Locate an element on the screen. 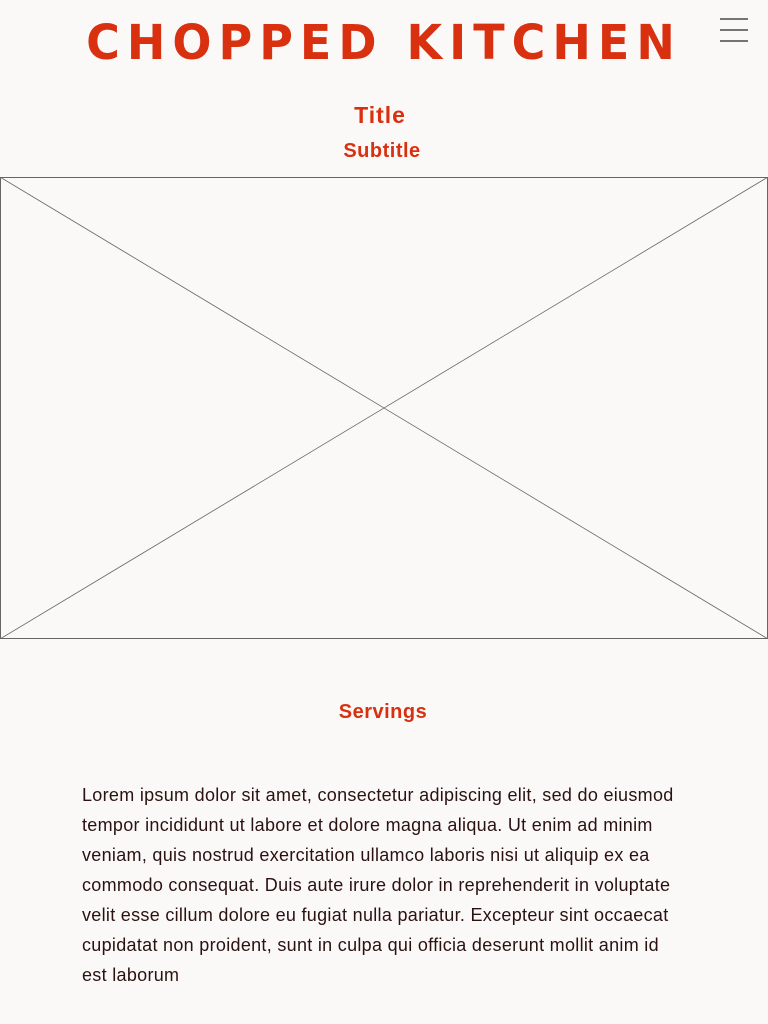 The image size is (768, 1024). hamburger-menu-icon is located at coordinates (734, 30).